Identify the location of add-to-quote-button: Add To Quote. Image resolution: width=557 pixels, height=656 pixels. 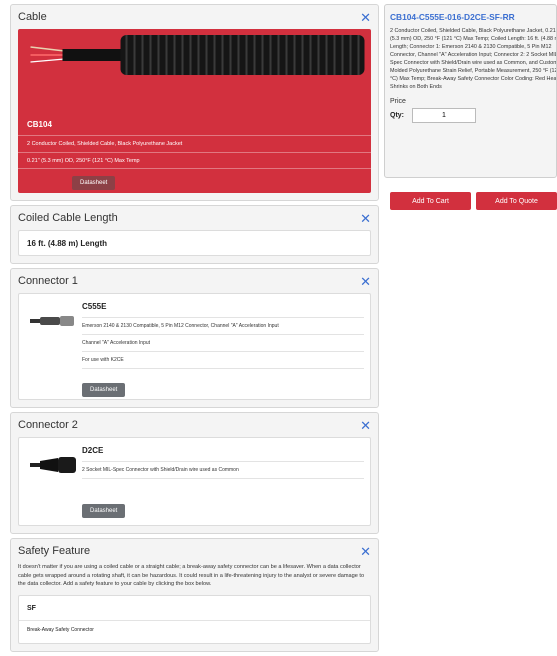
(516, 201).